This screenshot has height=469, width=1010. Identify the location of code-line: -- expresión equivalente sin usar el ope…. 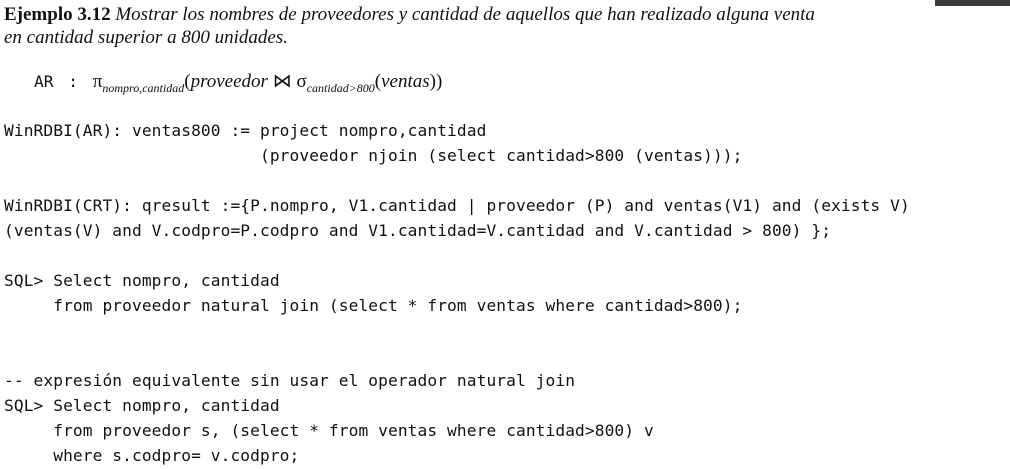
(290, 380).